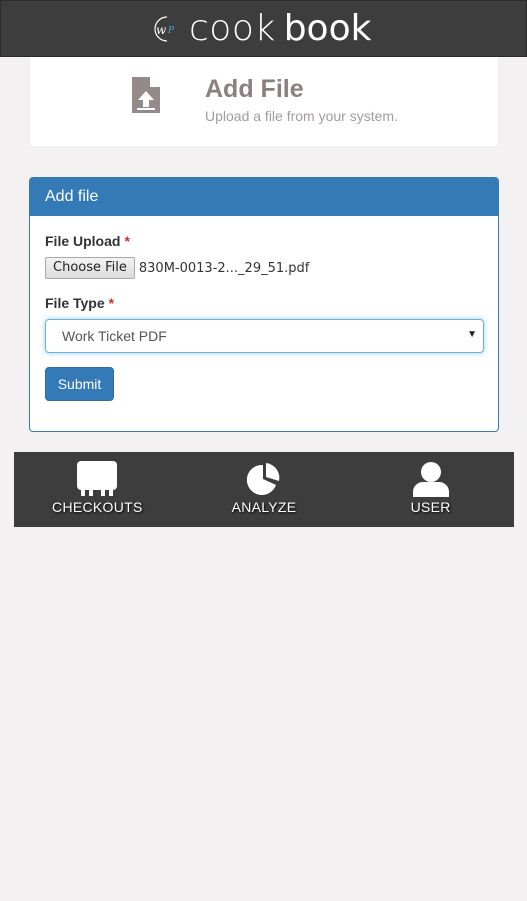 This screenshot has width=527, height=901. I want to click on page-subtitle: Upload a file from your system., so click(301, 116).